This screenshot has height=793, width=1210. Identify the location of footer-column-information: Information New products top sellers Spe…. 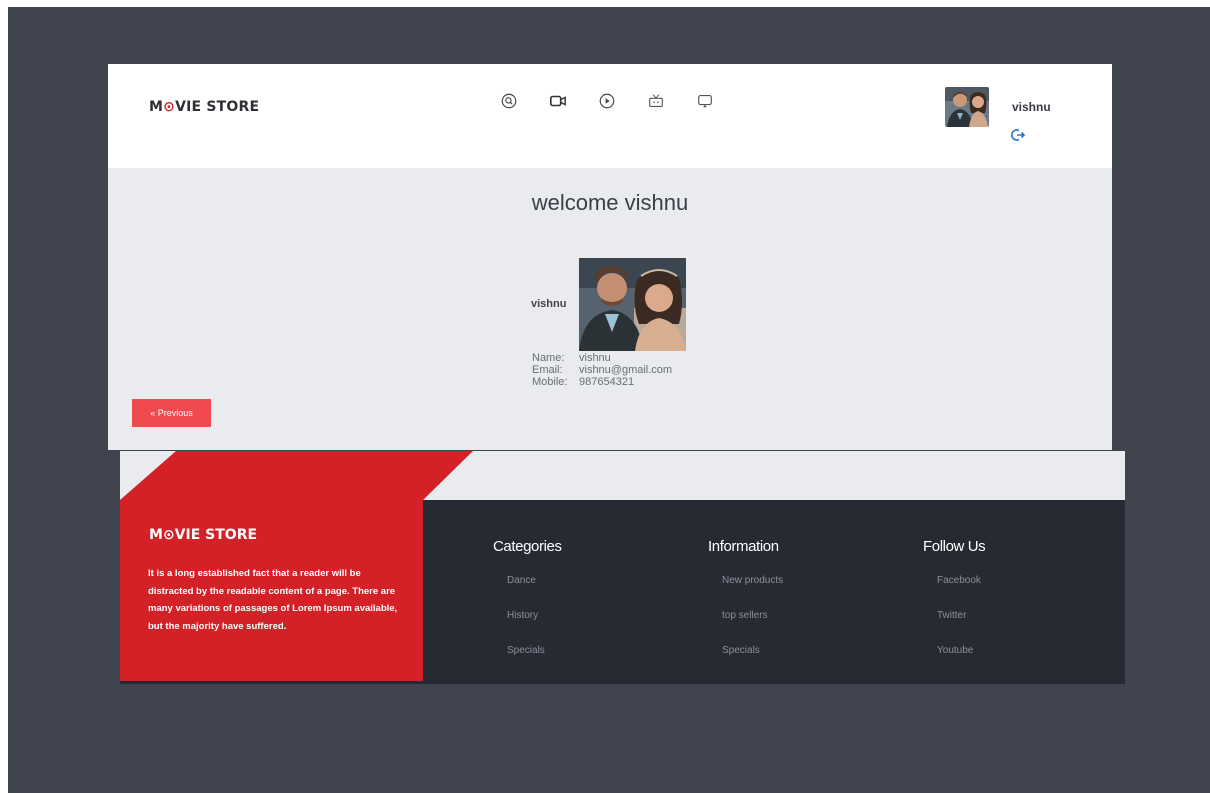
(745, 609).